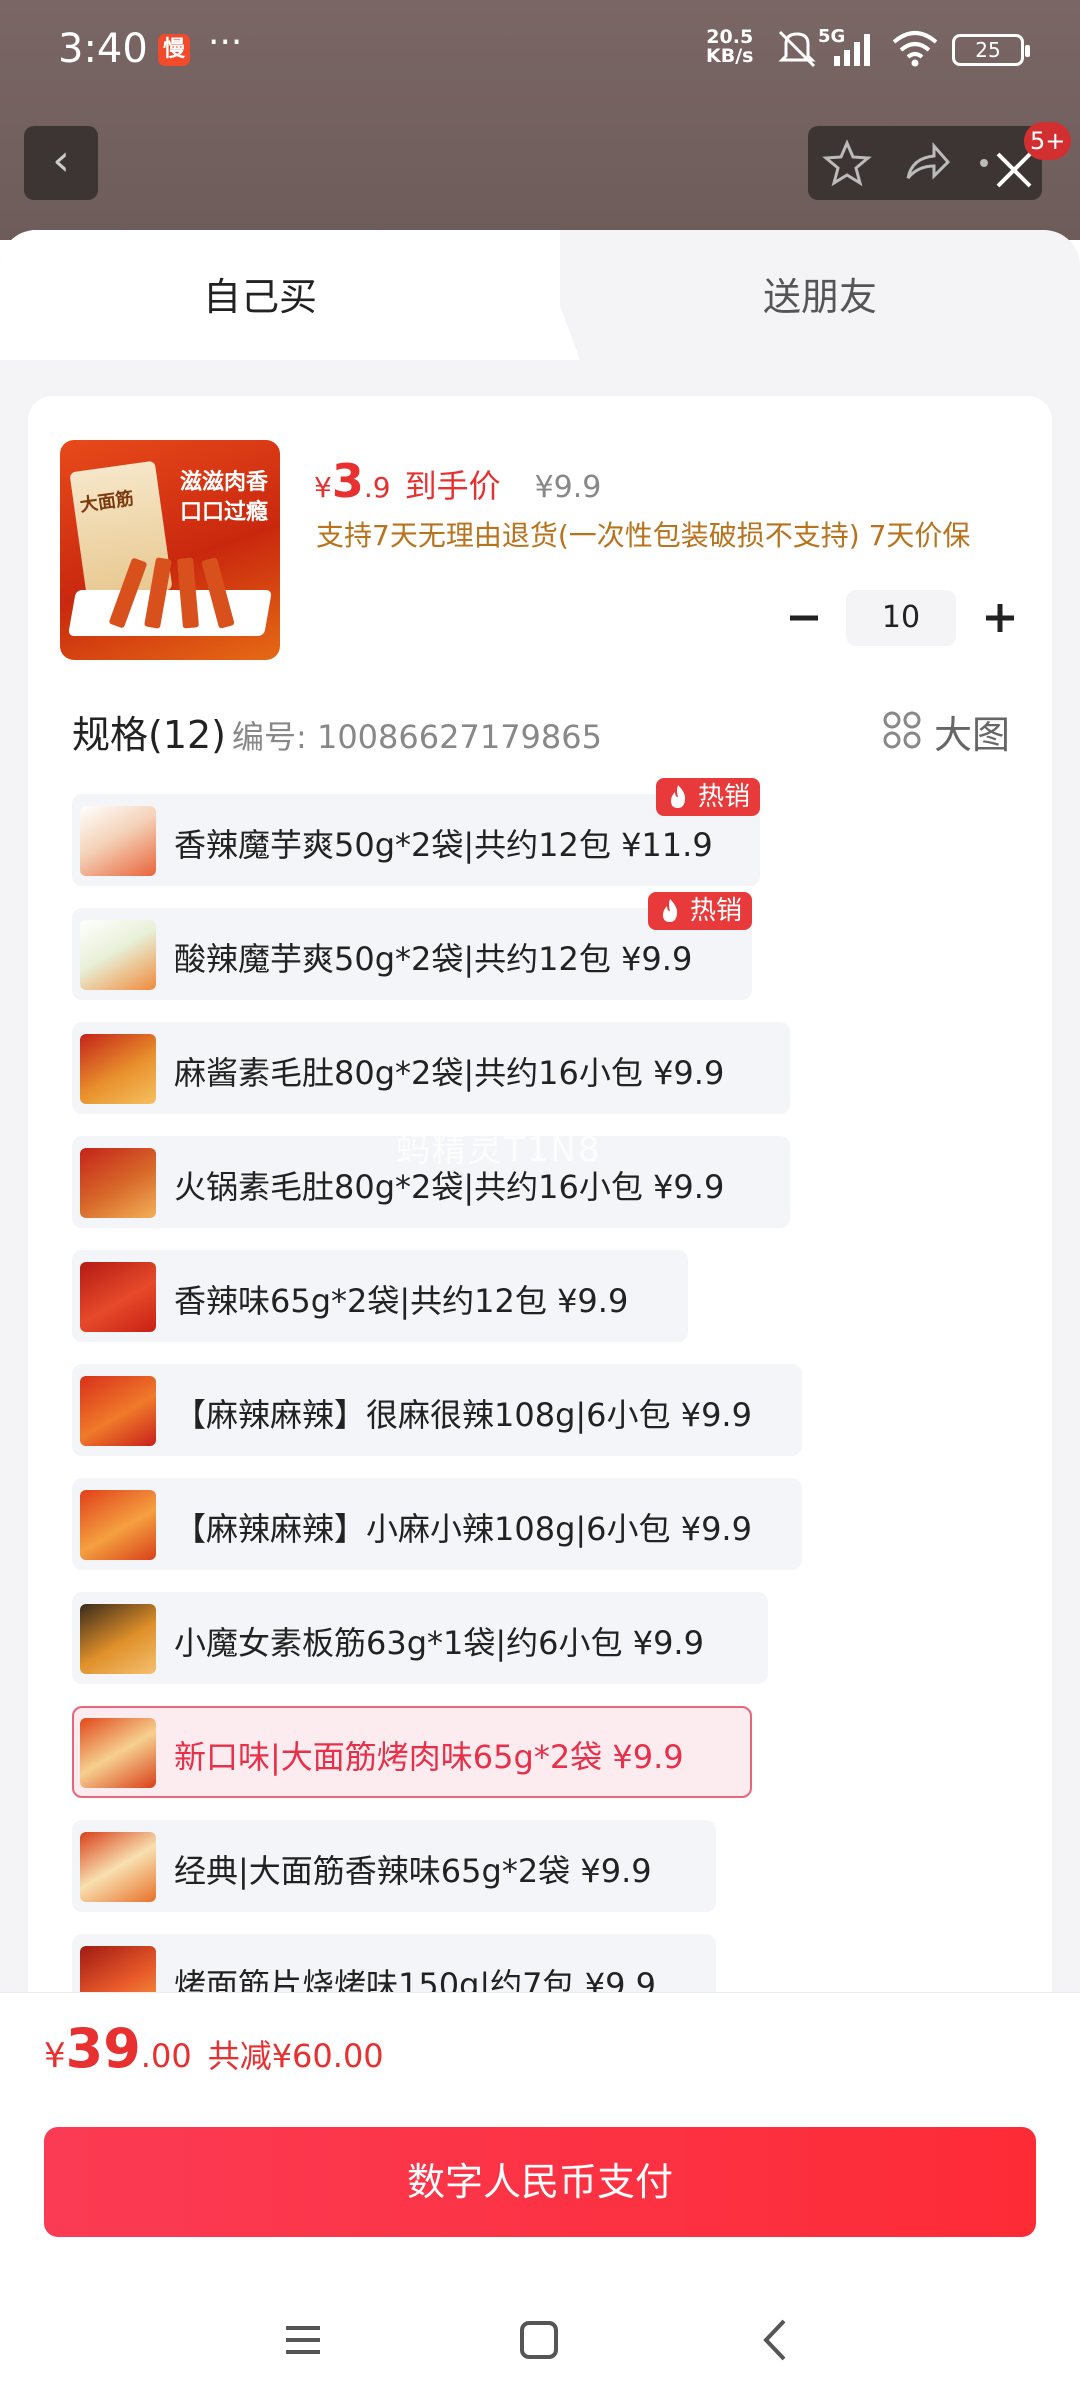  What do you see at coordinates (915, 49) in the screenshot?
I see `wifi-icon` at bounding box center [915, 49].